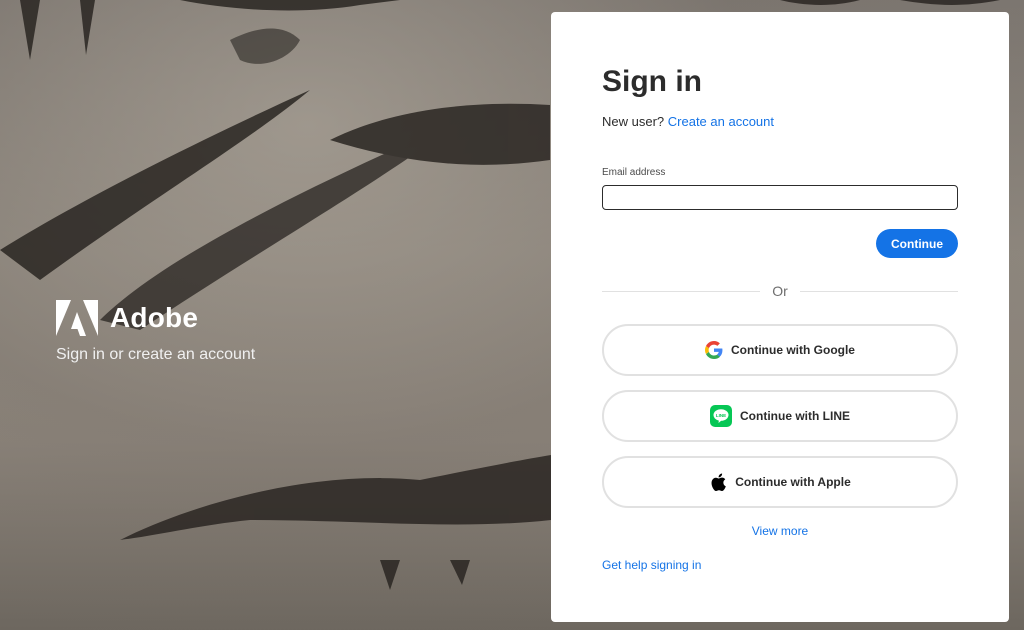 This screenshot has height=630, width=1024. I want to click on divider-line-left, so click(681, 291).